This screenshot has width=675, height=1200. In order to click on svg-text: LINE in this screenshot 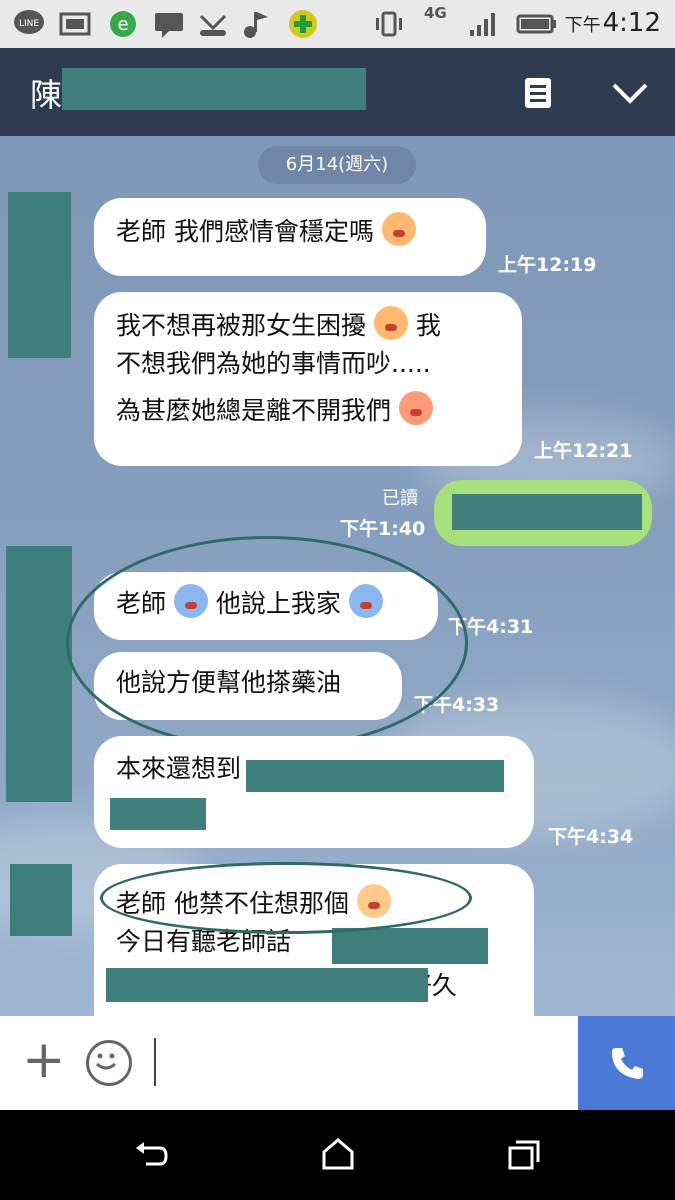, I will do `click(29, 24)`.